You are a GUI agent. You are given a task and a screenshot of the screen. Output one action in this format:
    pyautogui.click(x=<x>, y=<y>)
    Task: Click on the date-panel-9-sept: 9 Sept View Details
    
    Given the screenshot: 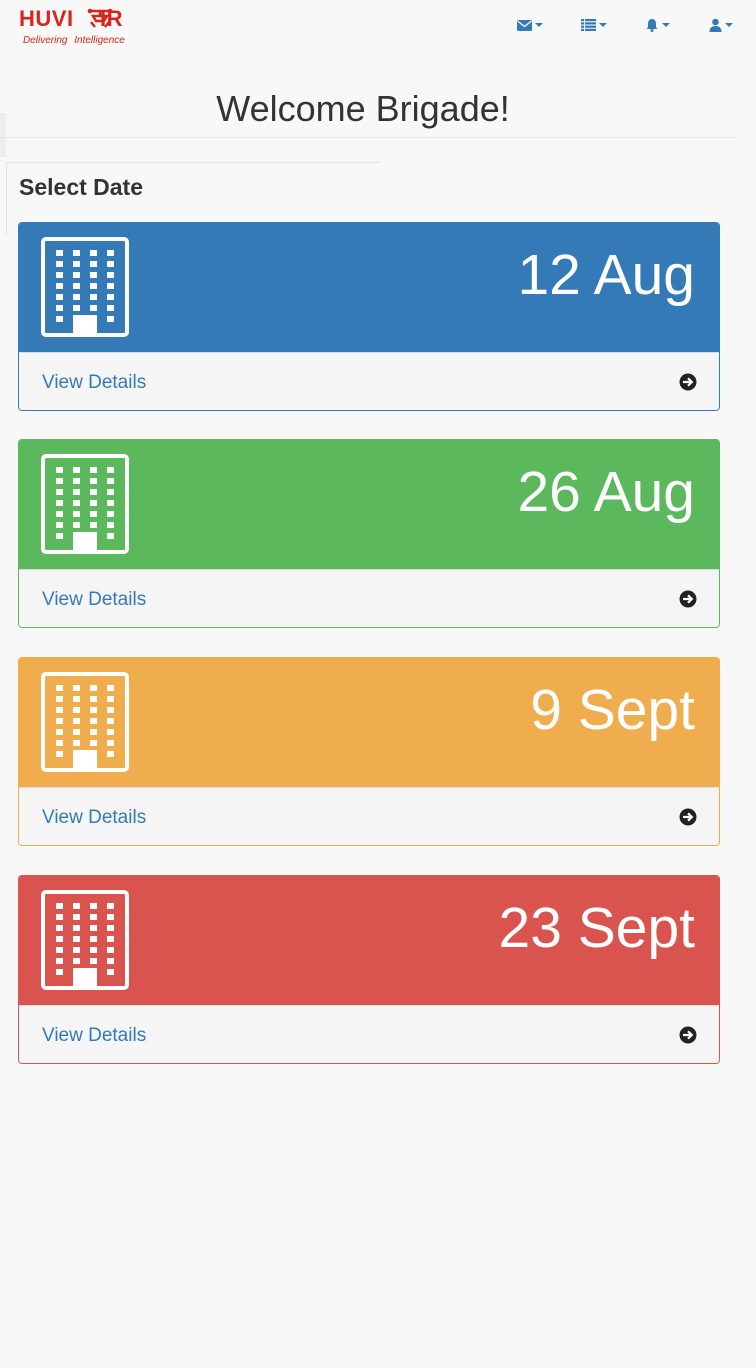 What is the action you would take?
    pyautogui.click(x=369, y=751)
    